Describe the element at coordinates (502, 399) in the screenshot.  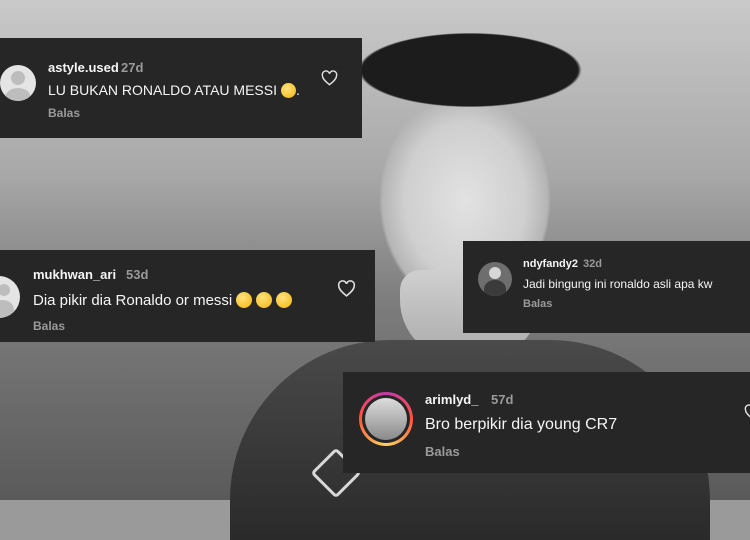
I see `comment-age: 57d` at that location.